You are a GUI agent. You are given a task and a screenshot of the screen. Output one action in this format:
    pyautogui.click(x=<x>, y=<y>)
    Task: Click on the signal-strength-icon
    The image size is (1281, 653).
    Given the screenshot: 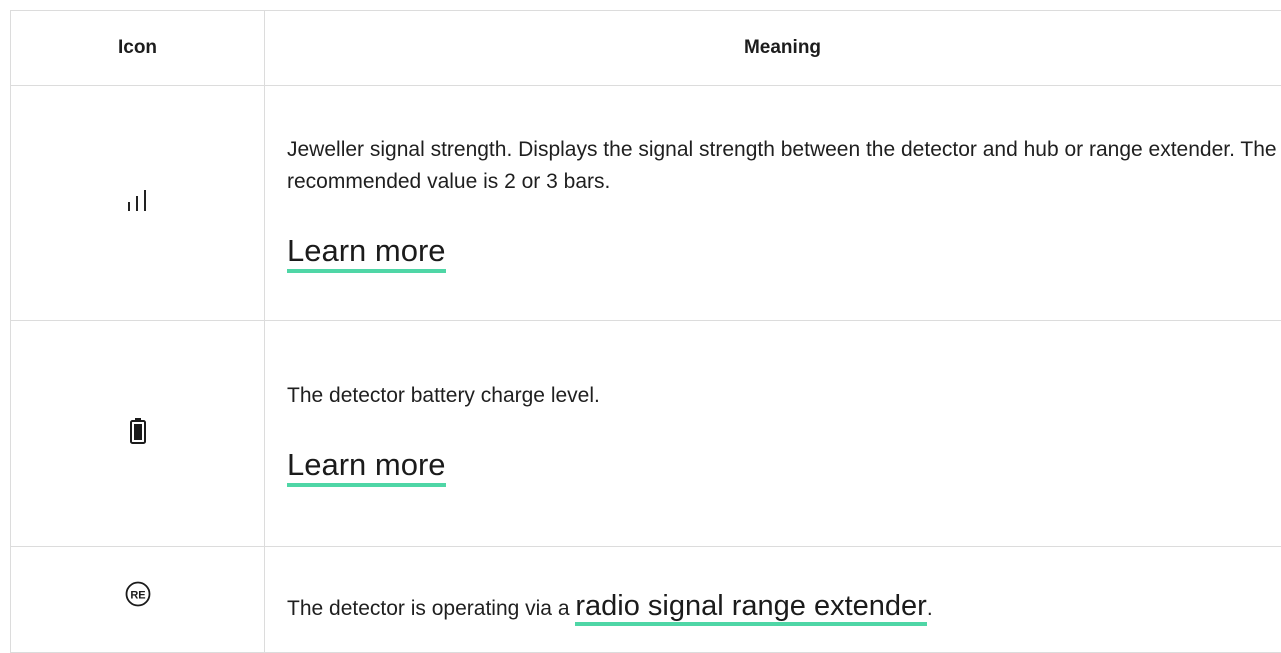 What is the action you would take?
    pyautogui.click(x=138, y=203)
    